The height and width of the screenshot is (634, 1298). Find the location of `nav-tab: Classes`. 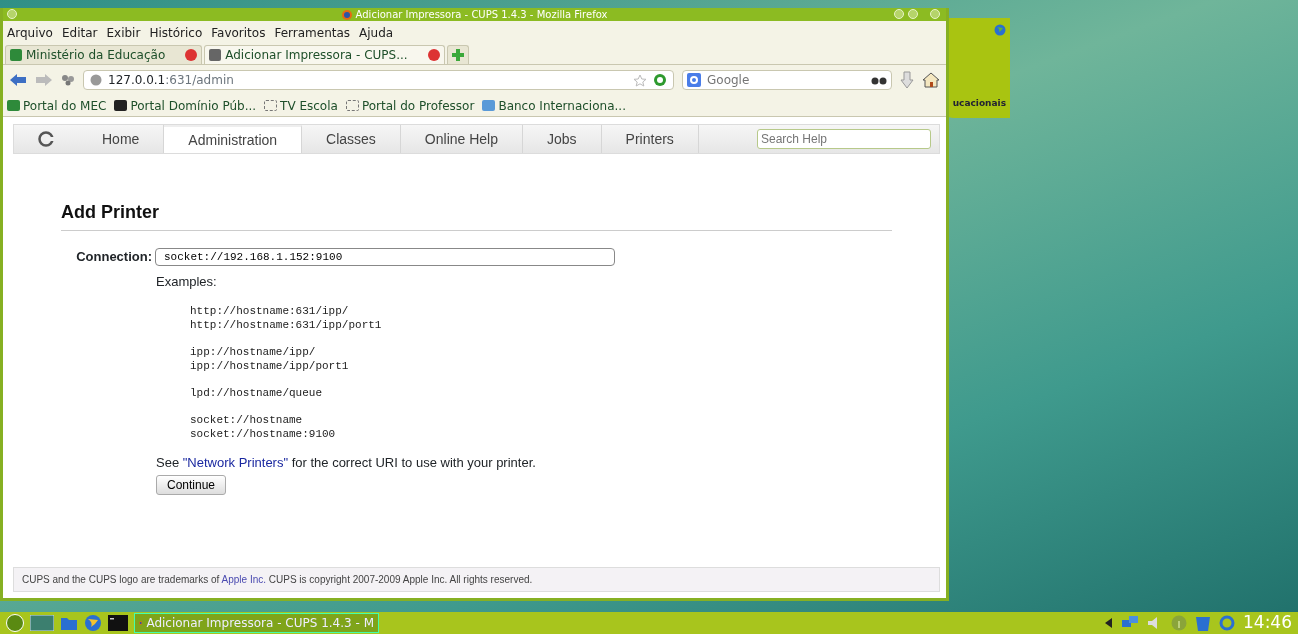

nav-tab: Classes is located at coordinates (351, 139).